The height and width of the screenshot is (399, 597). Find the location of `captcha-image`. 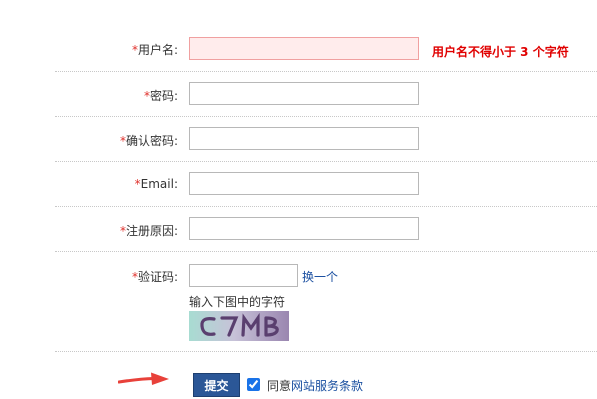

captcha-image is located at coordinates (239, 326).